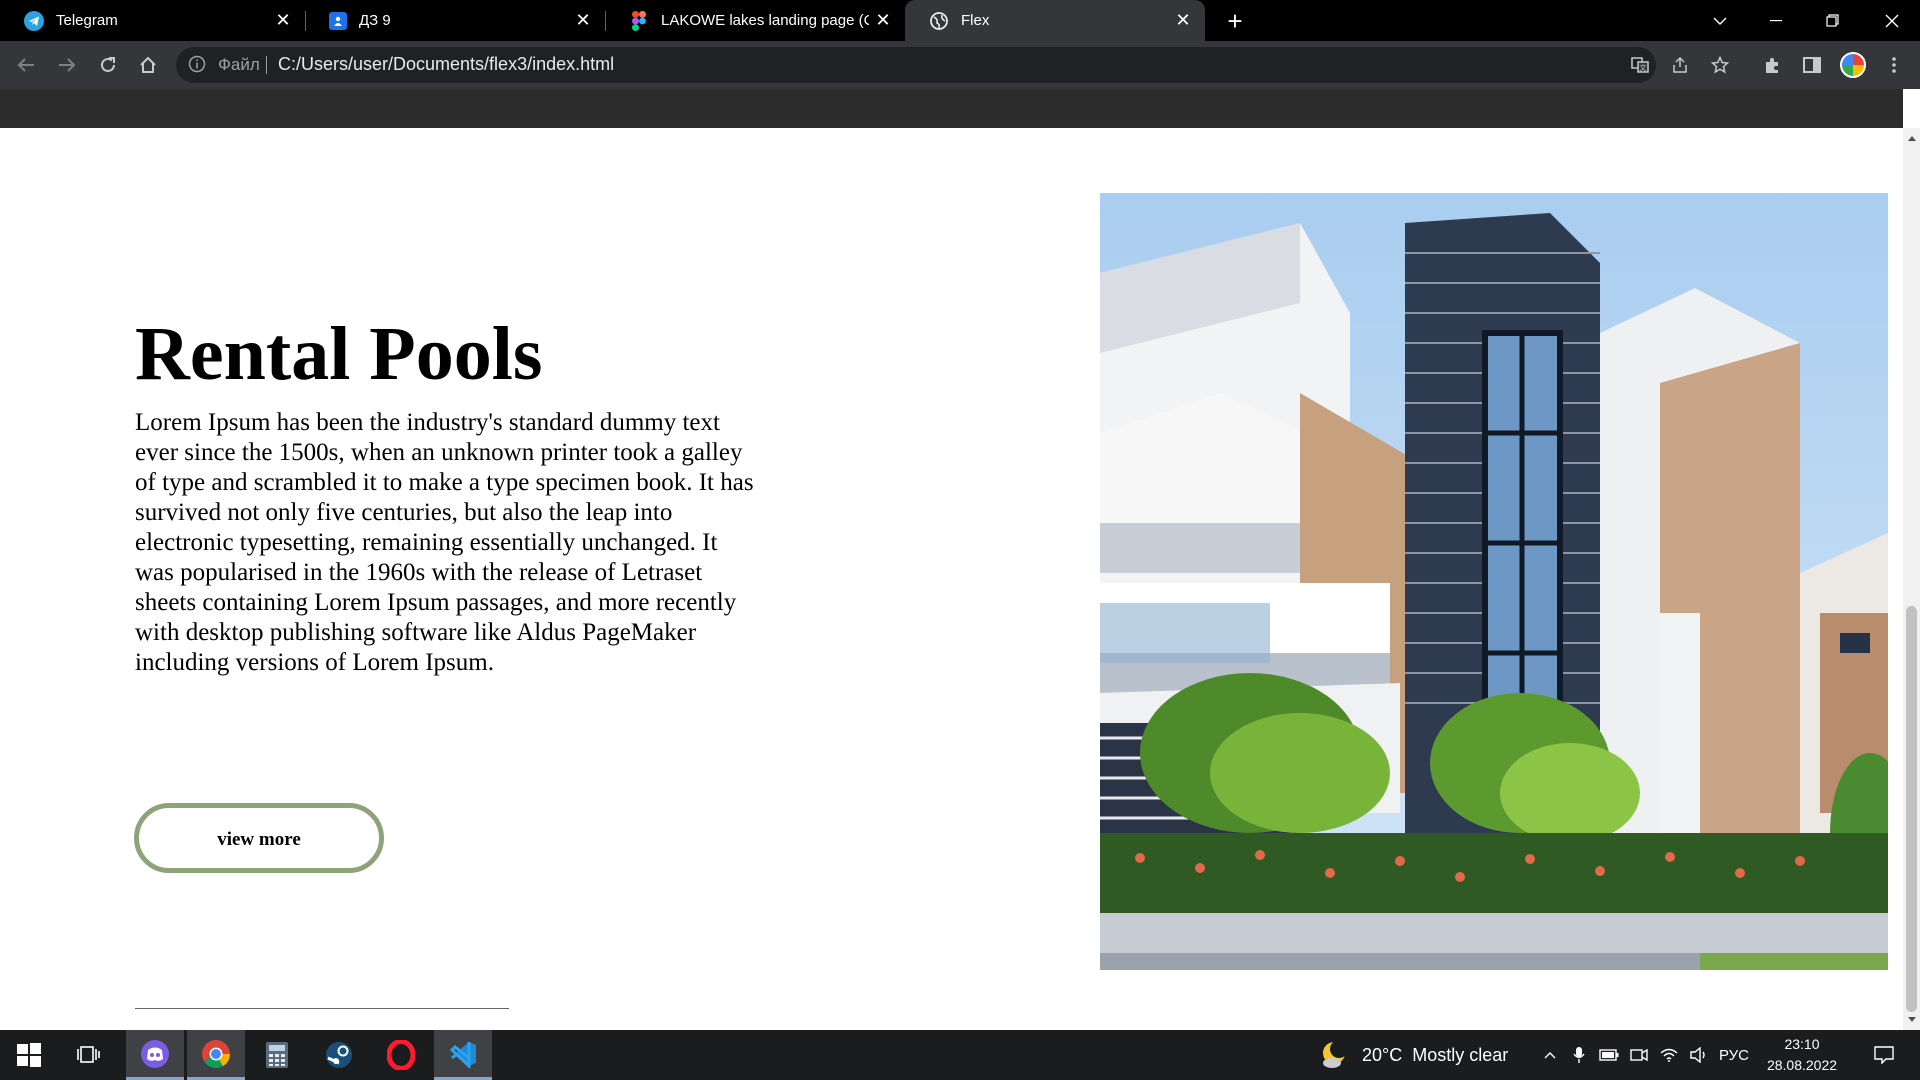 The width and height of the screenshot is (1920, 1080). What do you see at coordinates (463, 1055) in the screenshot?
I see `vscode-icon` at bounding box center [463, 1055].